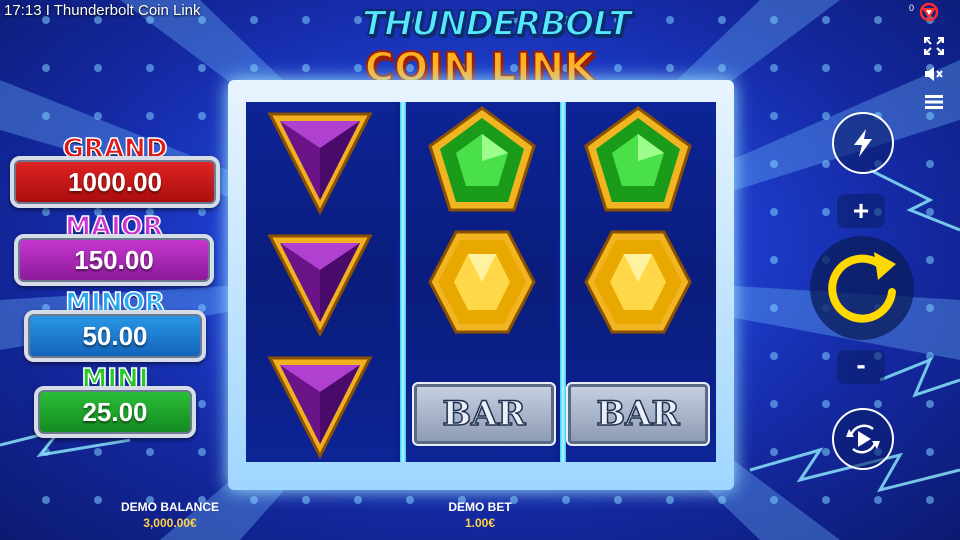 This screenshot has width=960, height=540. I want to click on lightning-icon, so click(863, 143).